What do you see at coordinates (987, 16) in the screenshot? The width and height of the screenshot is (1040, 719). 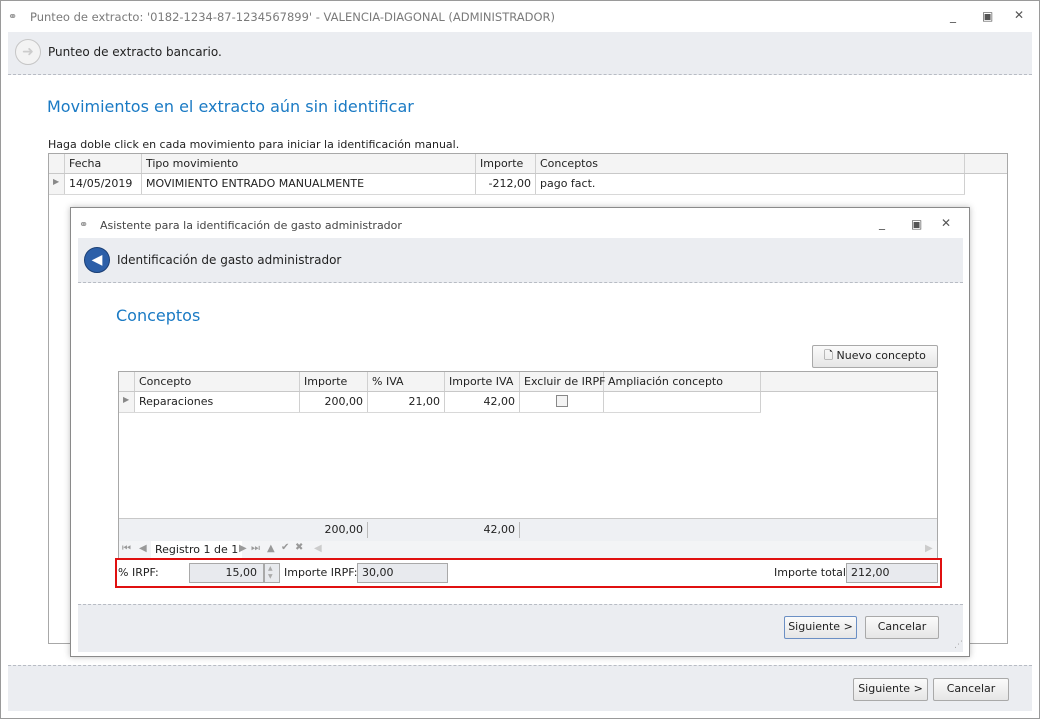 I see `maximize-button: ▣` at bounding box center [987, 16].